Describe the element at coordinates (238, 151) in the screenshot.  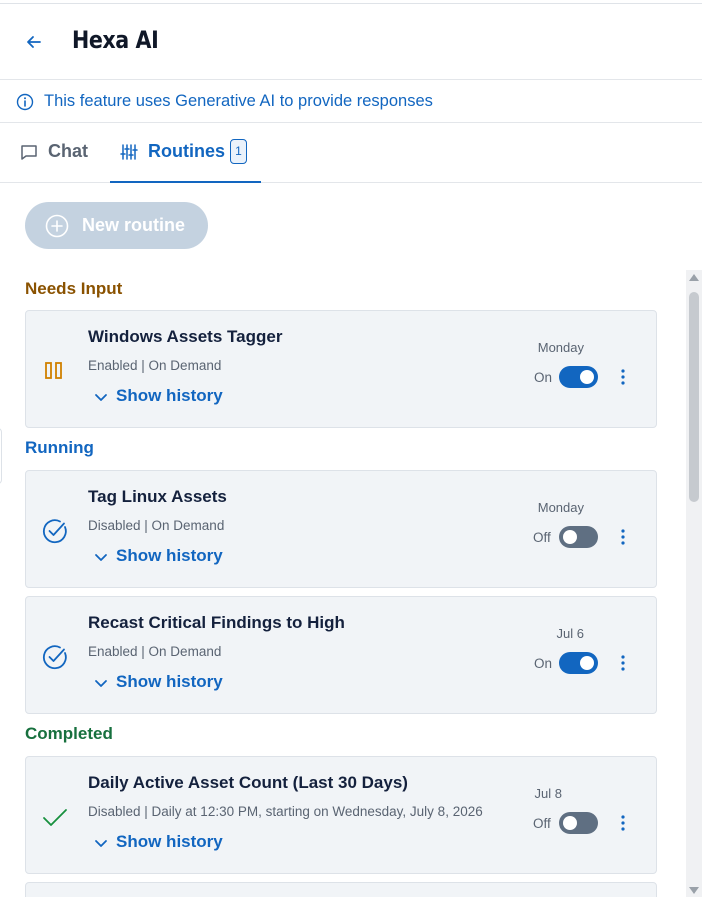
I see `routines-count-badge: 1` at that location.